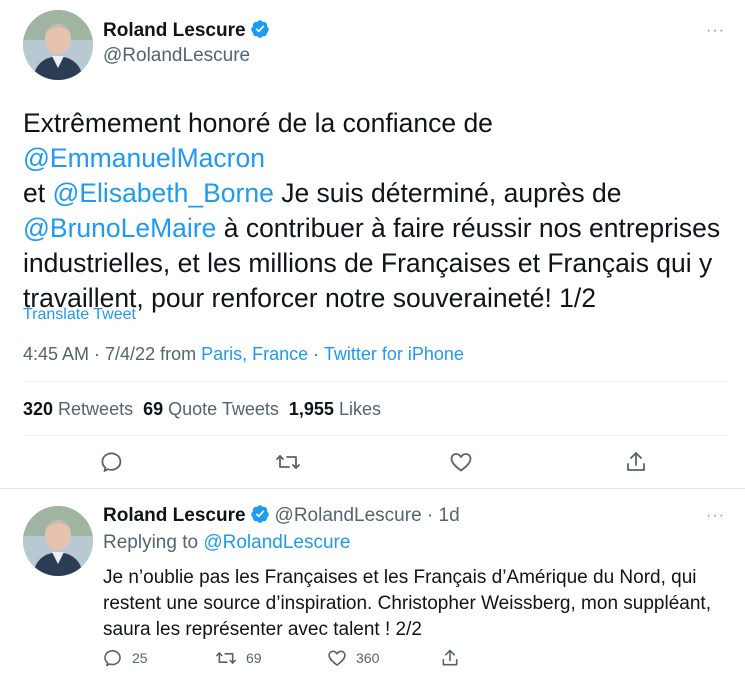  Describe the element at coordinates (174, 30) in the screenshot. I see `author-name: Roland Lescure` at that location.